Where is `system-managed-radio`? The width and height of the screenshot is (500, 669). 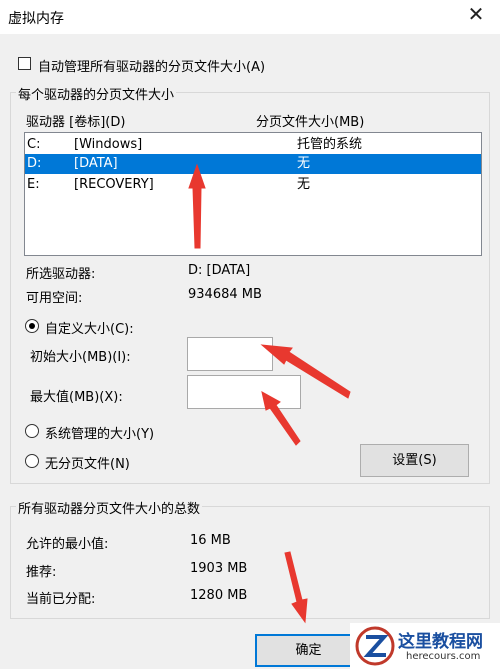 system-managed-radio is located at coordinates (32, 431).